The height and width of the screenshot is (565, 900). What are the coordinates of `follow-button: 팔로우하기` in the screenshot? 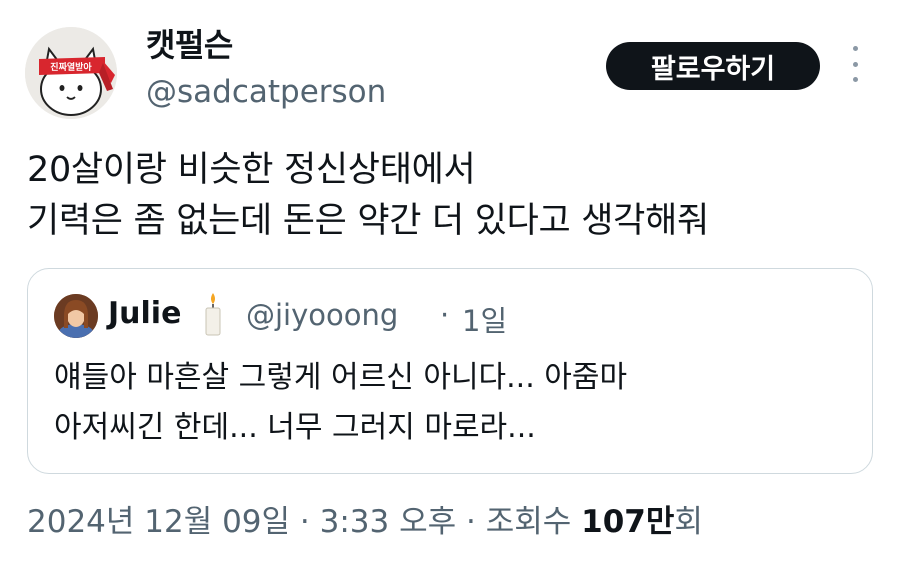 It's located at (713, 66).